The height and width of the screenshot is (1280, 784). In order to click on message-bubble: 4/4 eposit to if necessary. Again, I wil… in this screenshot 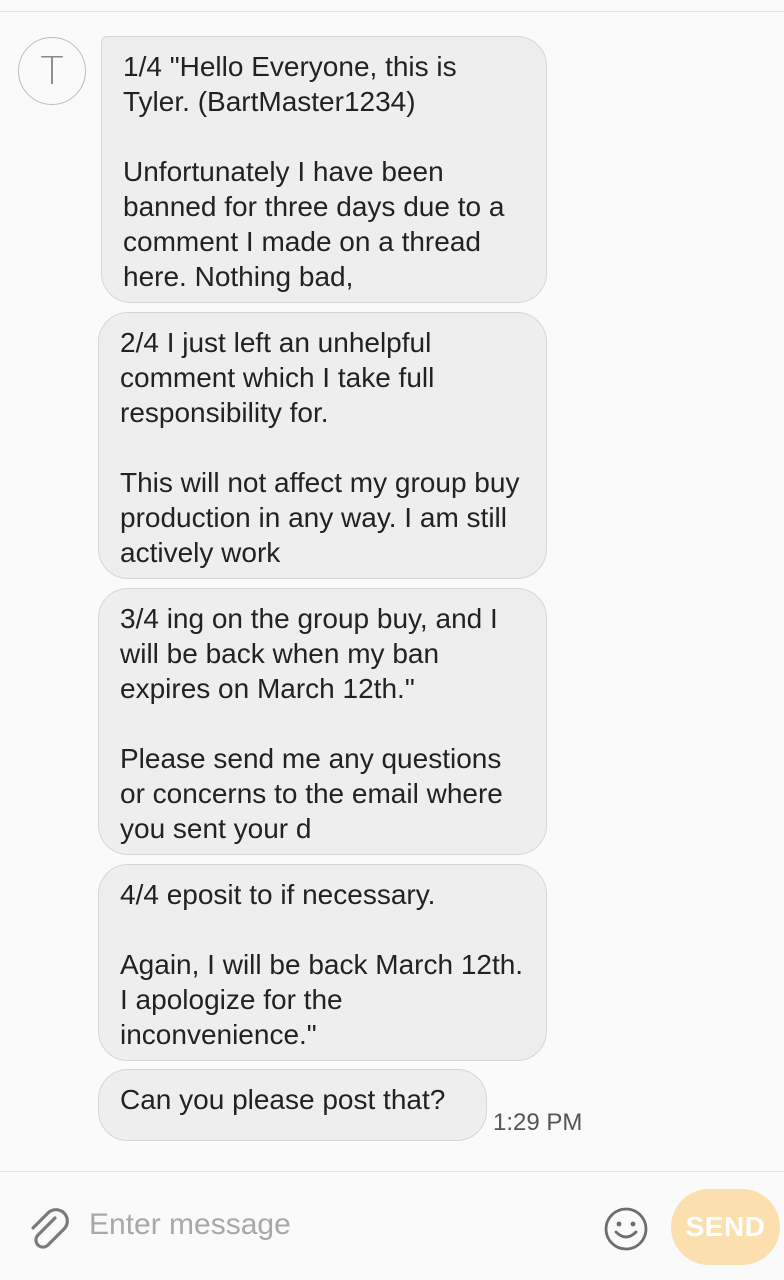, I will do `click(322, 962)`.